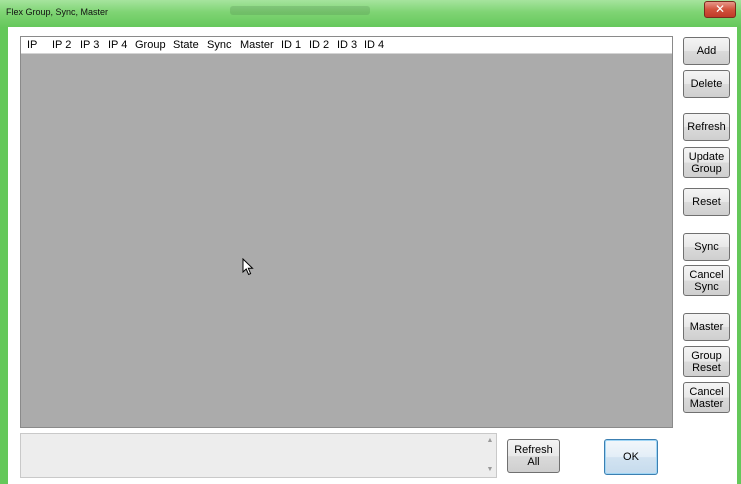 This screenshot has width=741, height=484. What do you see at coordinates (631, 457) in the screenshot?
I see `ok-button: OK` at bounding box center [631, 457].